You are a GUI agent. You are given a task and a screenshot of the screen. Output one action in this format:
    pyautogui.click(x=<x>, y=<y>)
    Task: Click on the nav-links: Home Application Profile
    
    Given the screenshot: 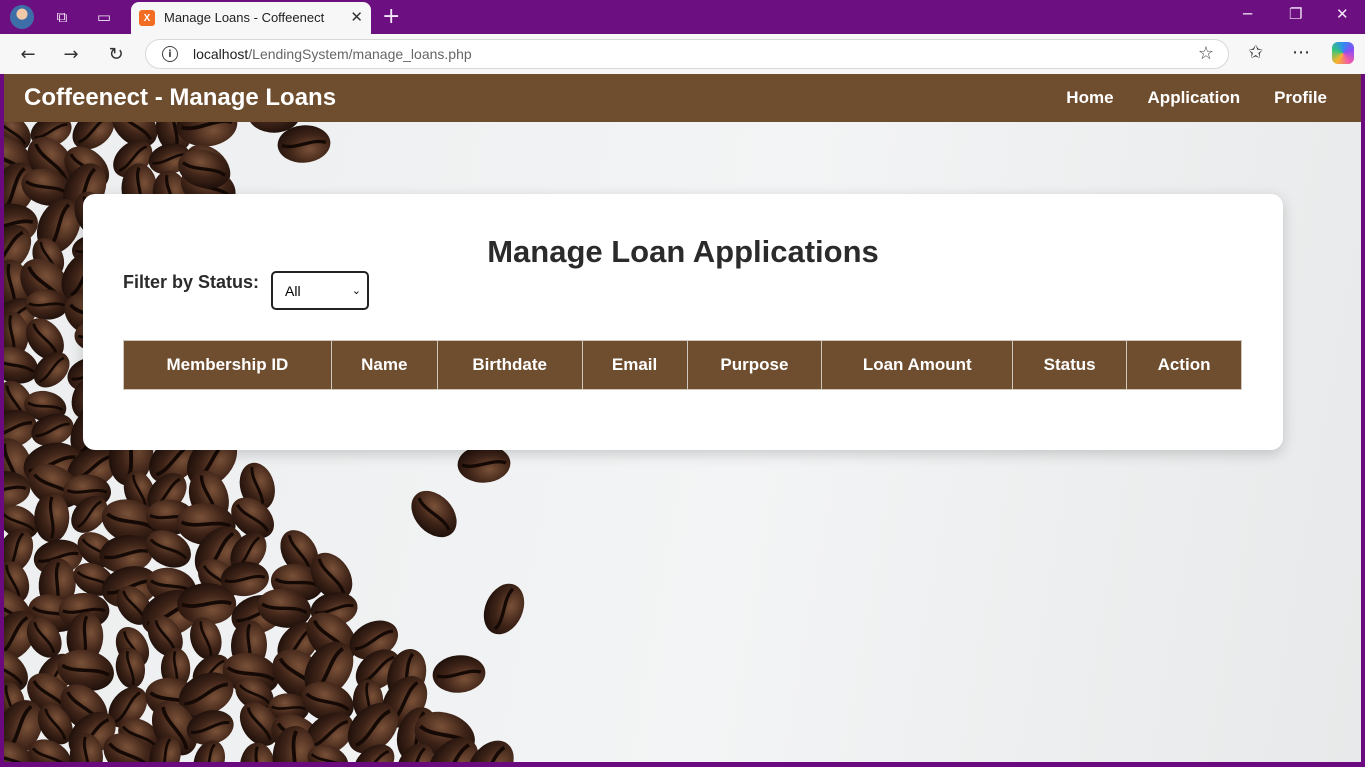 What is the action you would take?
    pyautogui.click(x=1196, y=98)
    